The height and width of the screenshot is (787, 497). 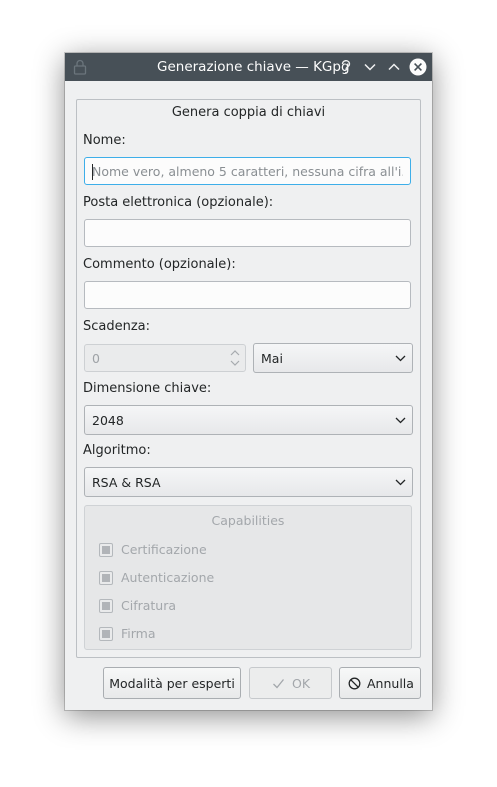 I want to click on ok-label: OK, so click(x=301, y=683).